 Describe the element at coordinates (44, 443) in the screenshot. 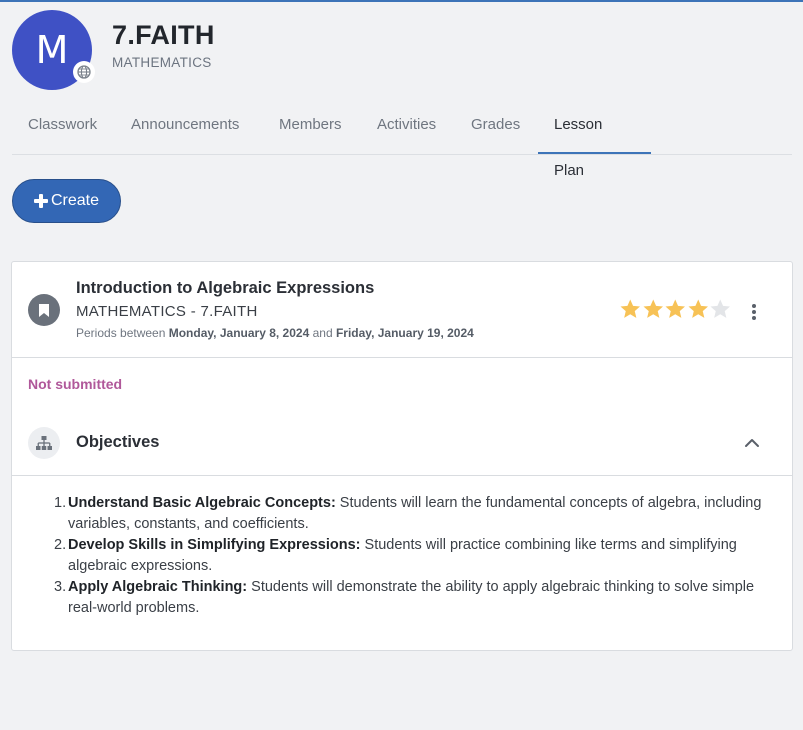

I see `sitemap-icon` at that location.